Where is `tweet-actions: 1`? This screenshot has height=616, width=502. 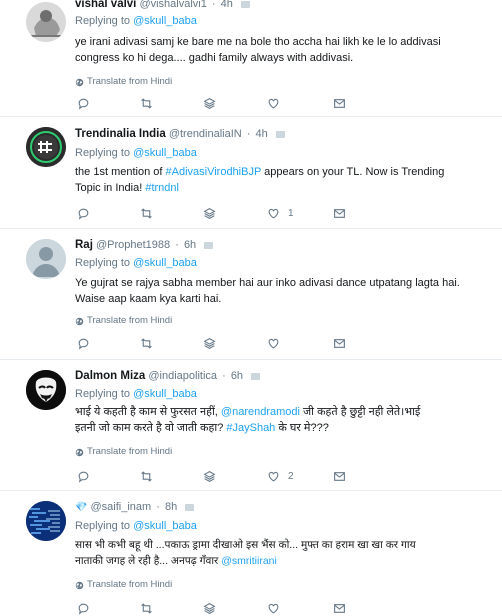 tweet-actions: 1 is located at coordinates (227, 213).